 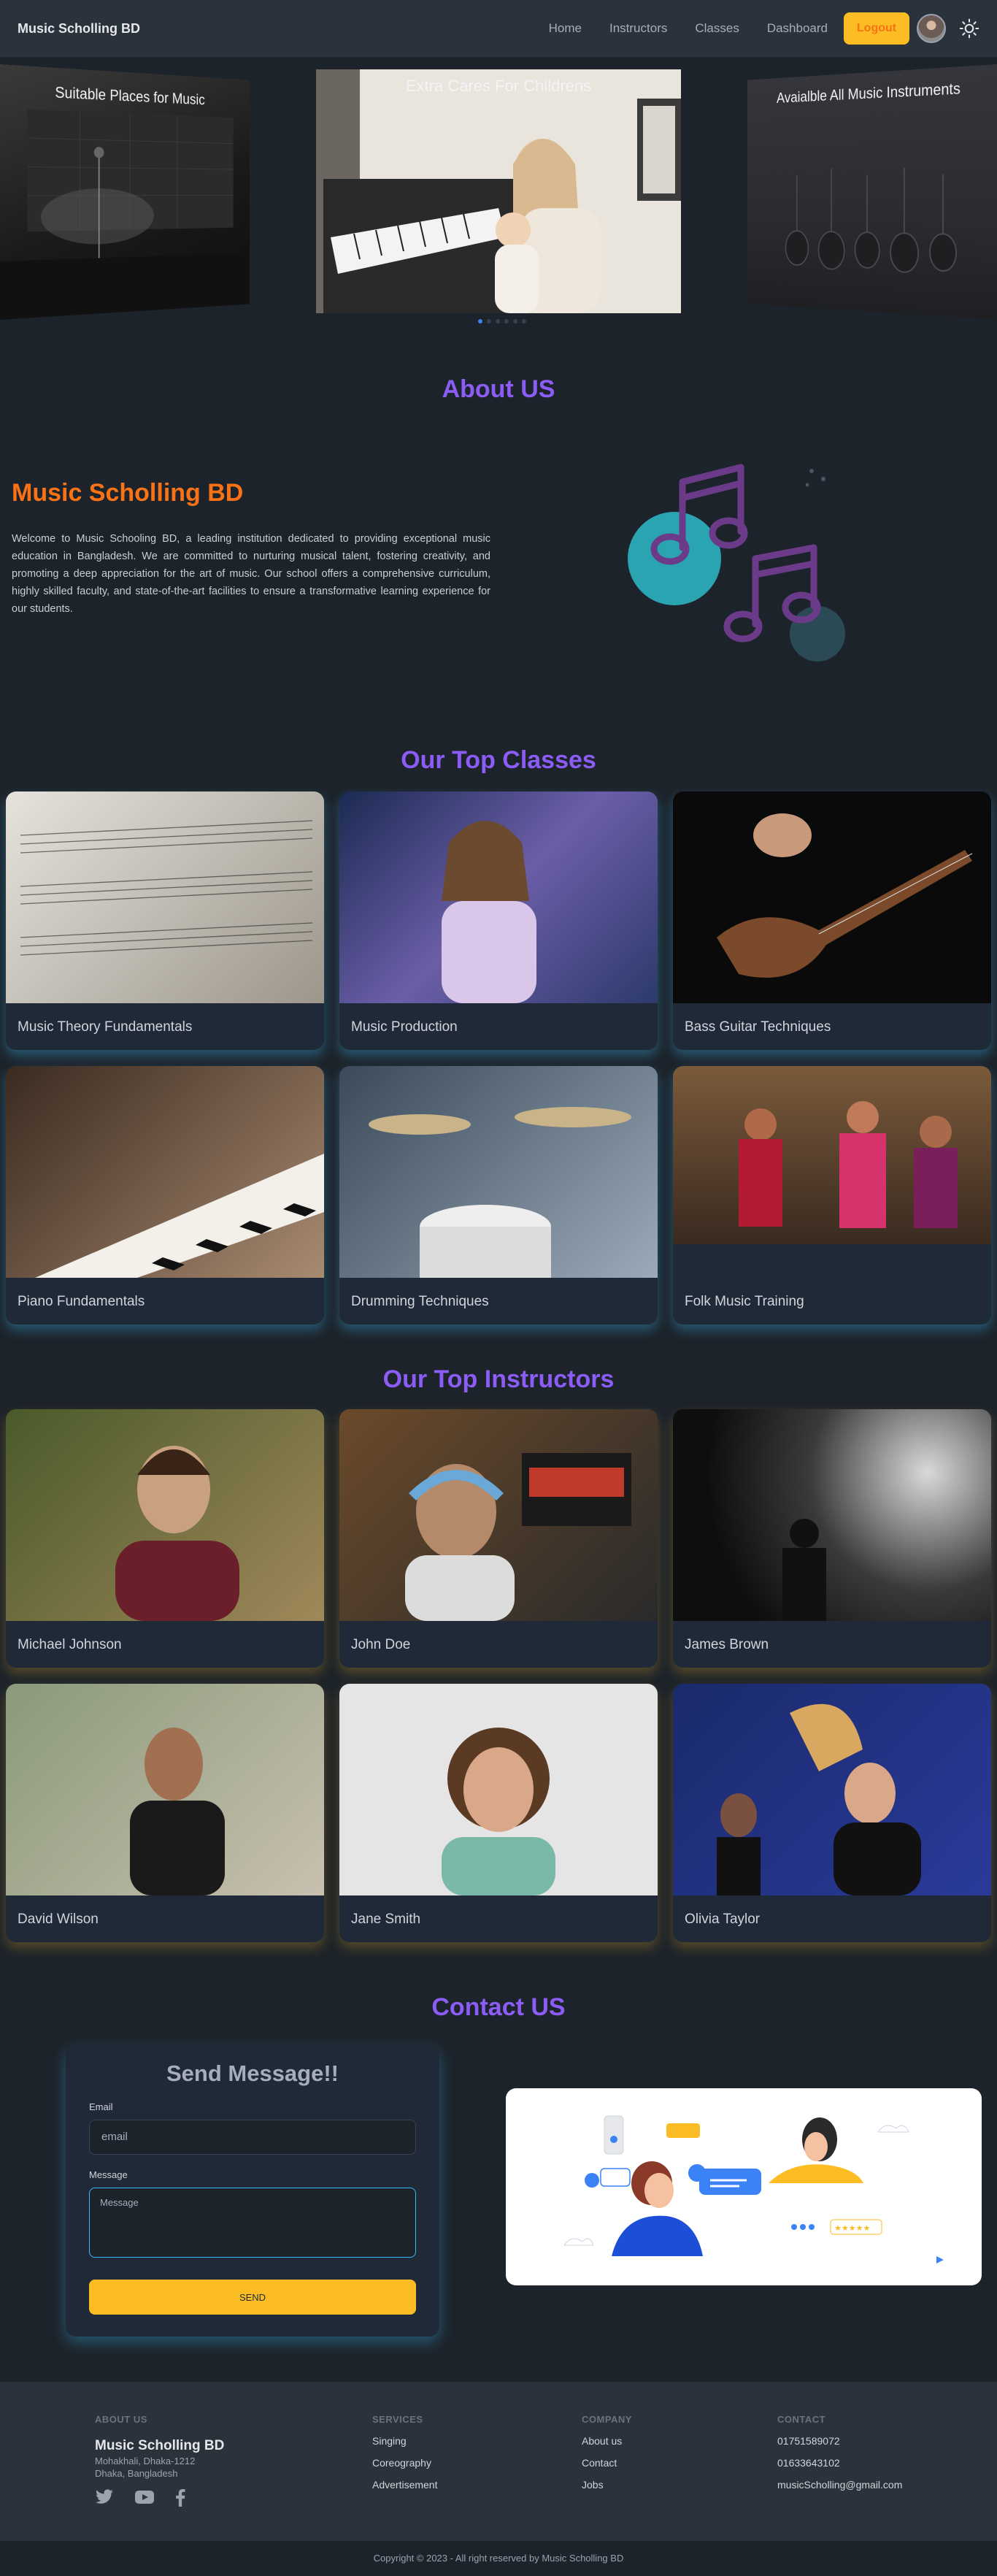 What do you see at coordinates (498, 1379) in the screenshot?
I see `instructors-section-title: Our Top Instructors` at bounding box center [498, 1379].